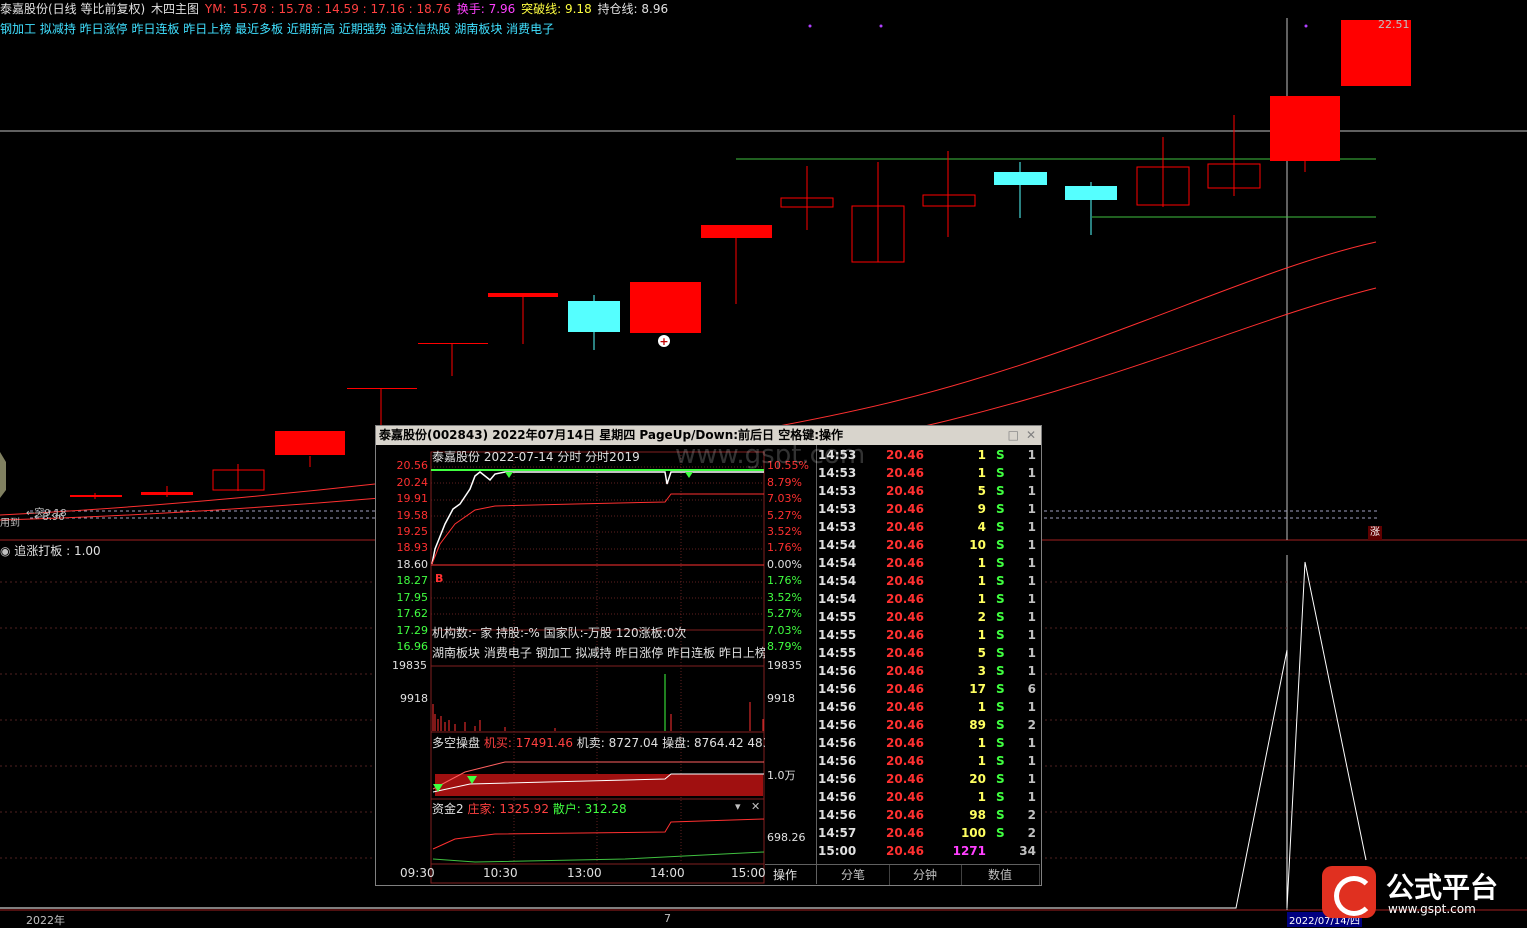  Describe the element at coordinates (1027, 851) in the screenshot. I see `tick-count: 34` at that location.